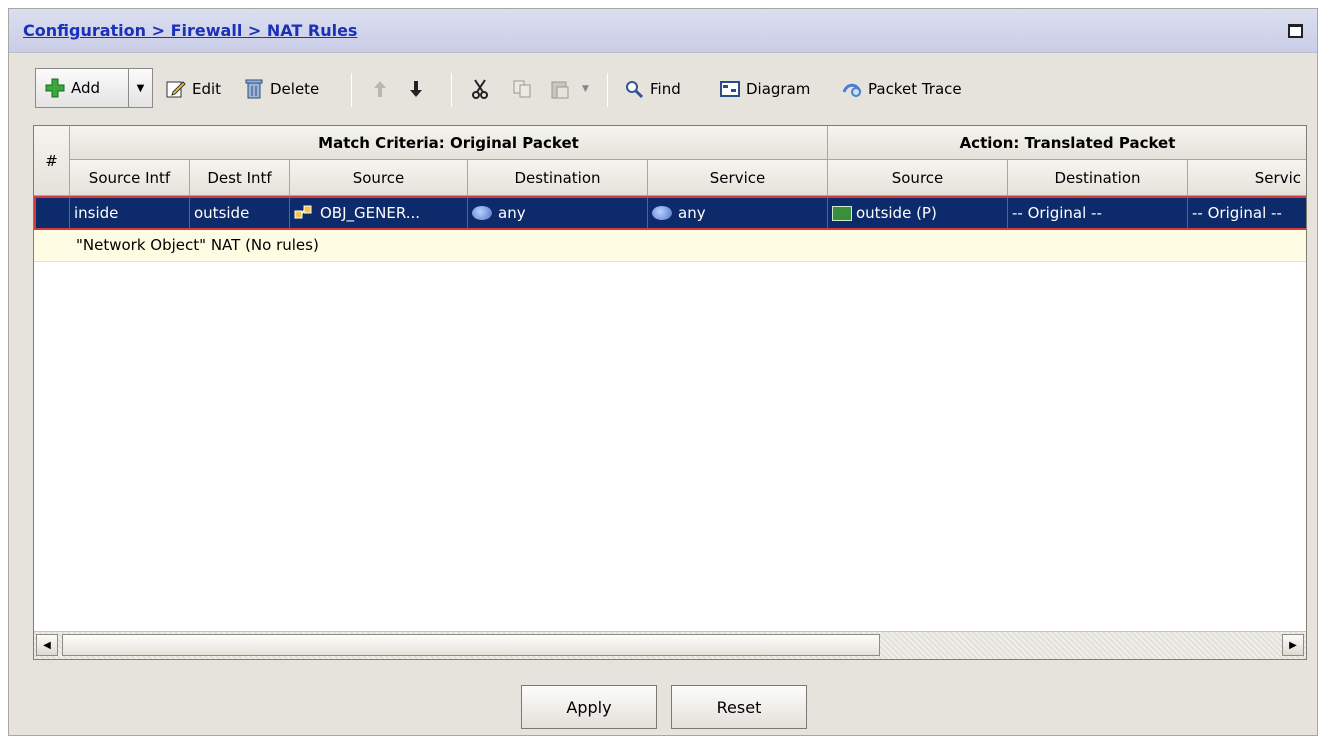 This screenshot has height=742, width=1326. Describe the element at coordinates (1098, 213) in the screenshot. I see `cell-translated-destination: -- Original --` at that location.